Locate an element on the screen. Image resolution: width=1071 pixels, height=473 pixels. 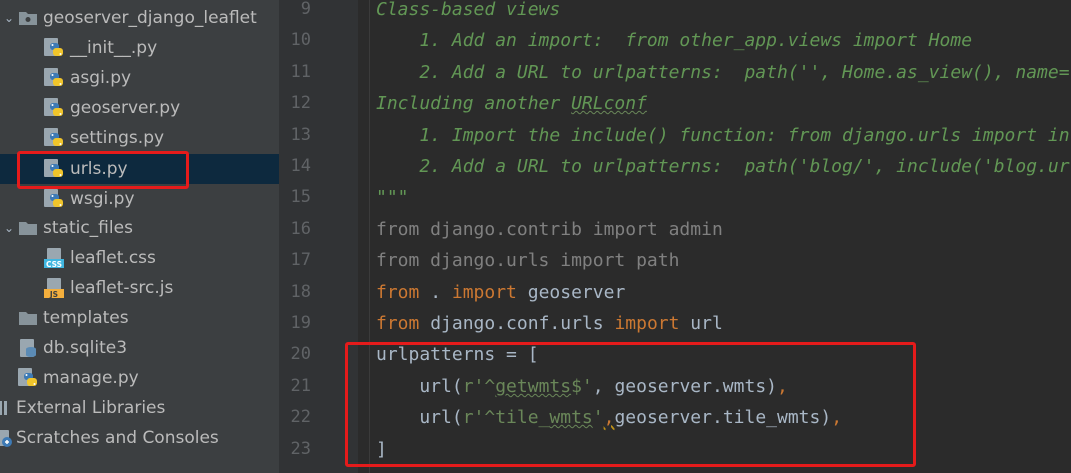
code-line: from . import geoserver is located at coordinates (500, 292).